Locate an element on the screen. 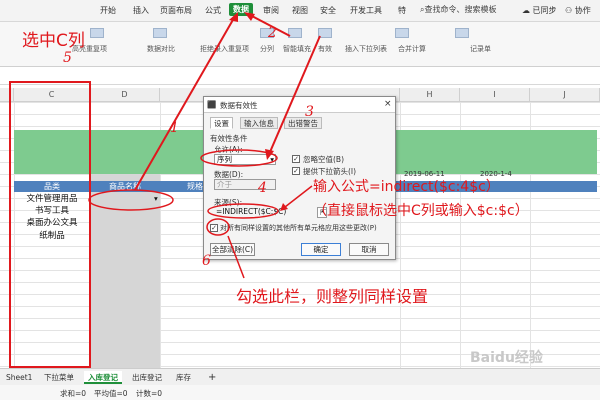 This screenshot has height=400, width=600. annotation-mouse-hint: （直接鼠标选中C列或输入$c:$c） is located at coordinates (421, 211).